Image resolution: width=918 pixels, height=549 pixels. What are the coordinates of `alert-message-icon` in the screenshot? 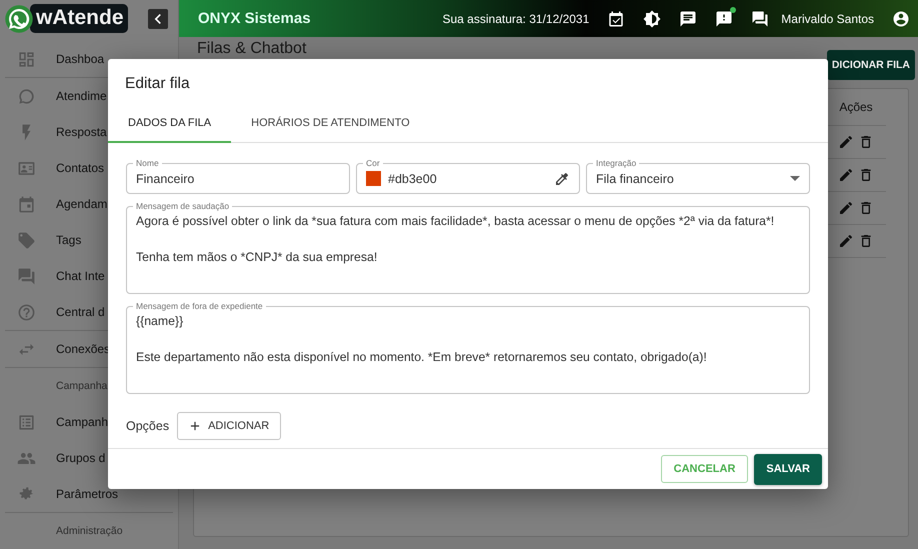 It's located at (724, 19).